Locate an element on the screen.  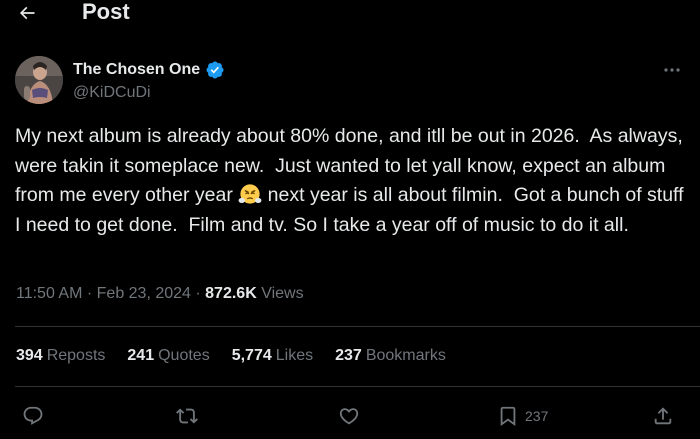
reply-icon is located at coordinates (33, 415).